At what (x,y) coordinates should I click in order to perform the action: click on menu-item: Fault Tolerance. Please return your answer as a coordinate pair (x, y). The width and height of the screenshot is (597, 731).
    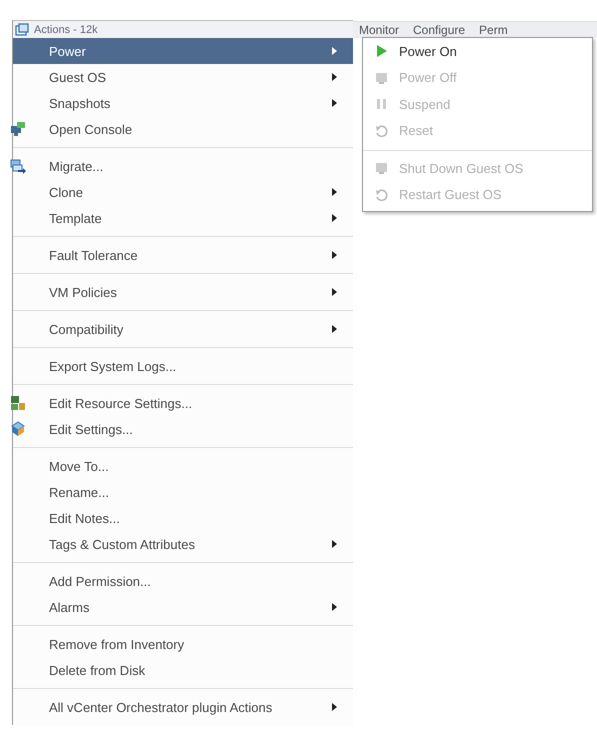
    Looking at the image, I should click on (183, 255).